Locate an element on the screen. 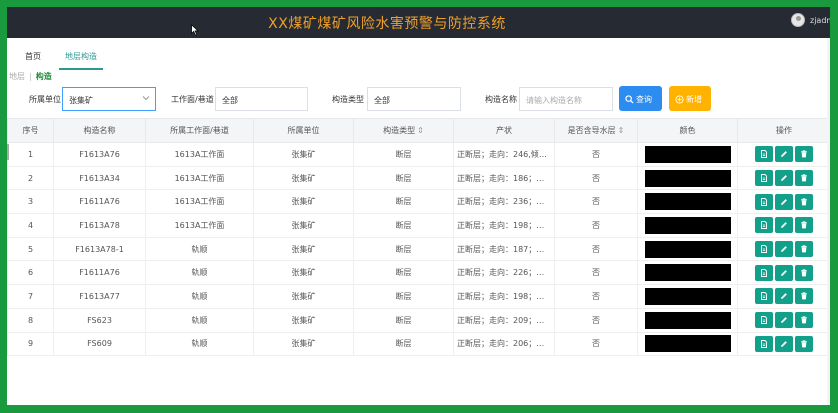 This screenshot has width=838, height=413. table-row: 2 F1613A34 1613A工作面 张集矿 断层 正断层；走向：186；倾... 否 is located at coordinates (418, 178).